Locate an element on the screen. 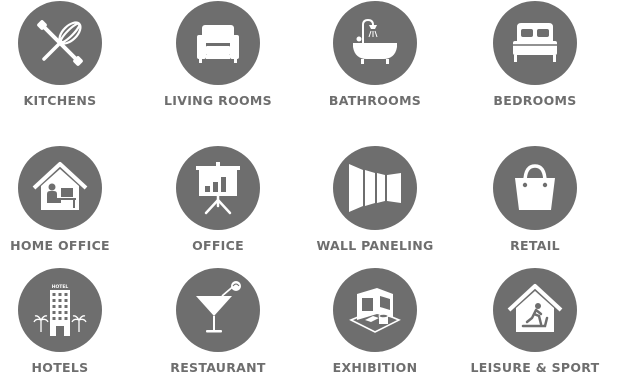 The image size is (617, 376). category-label: BEDROOMS is located at coordinates (535, 100).